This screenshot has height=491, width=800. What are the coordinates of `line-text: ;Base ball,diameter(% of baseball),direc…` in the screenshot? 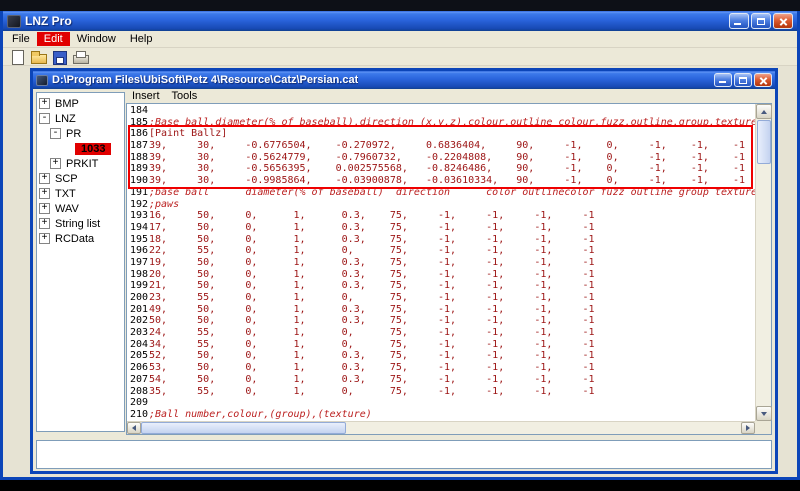 It's located at (452, 122).